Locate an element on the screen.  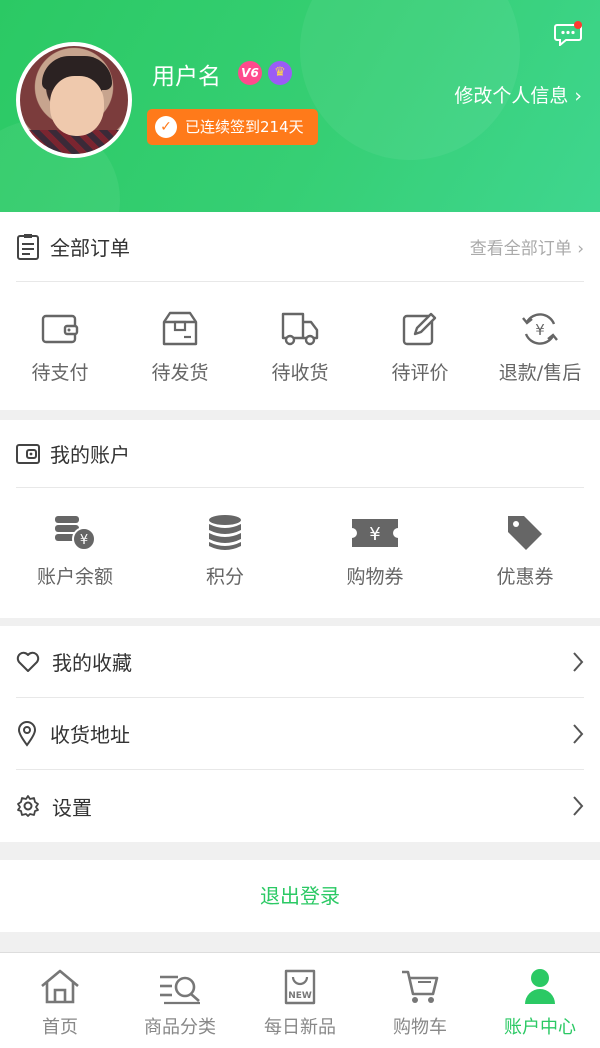
orders-header: 全部订单 查看全部订单 › is located at coordinates (300, 247).